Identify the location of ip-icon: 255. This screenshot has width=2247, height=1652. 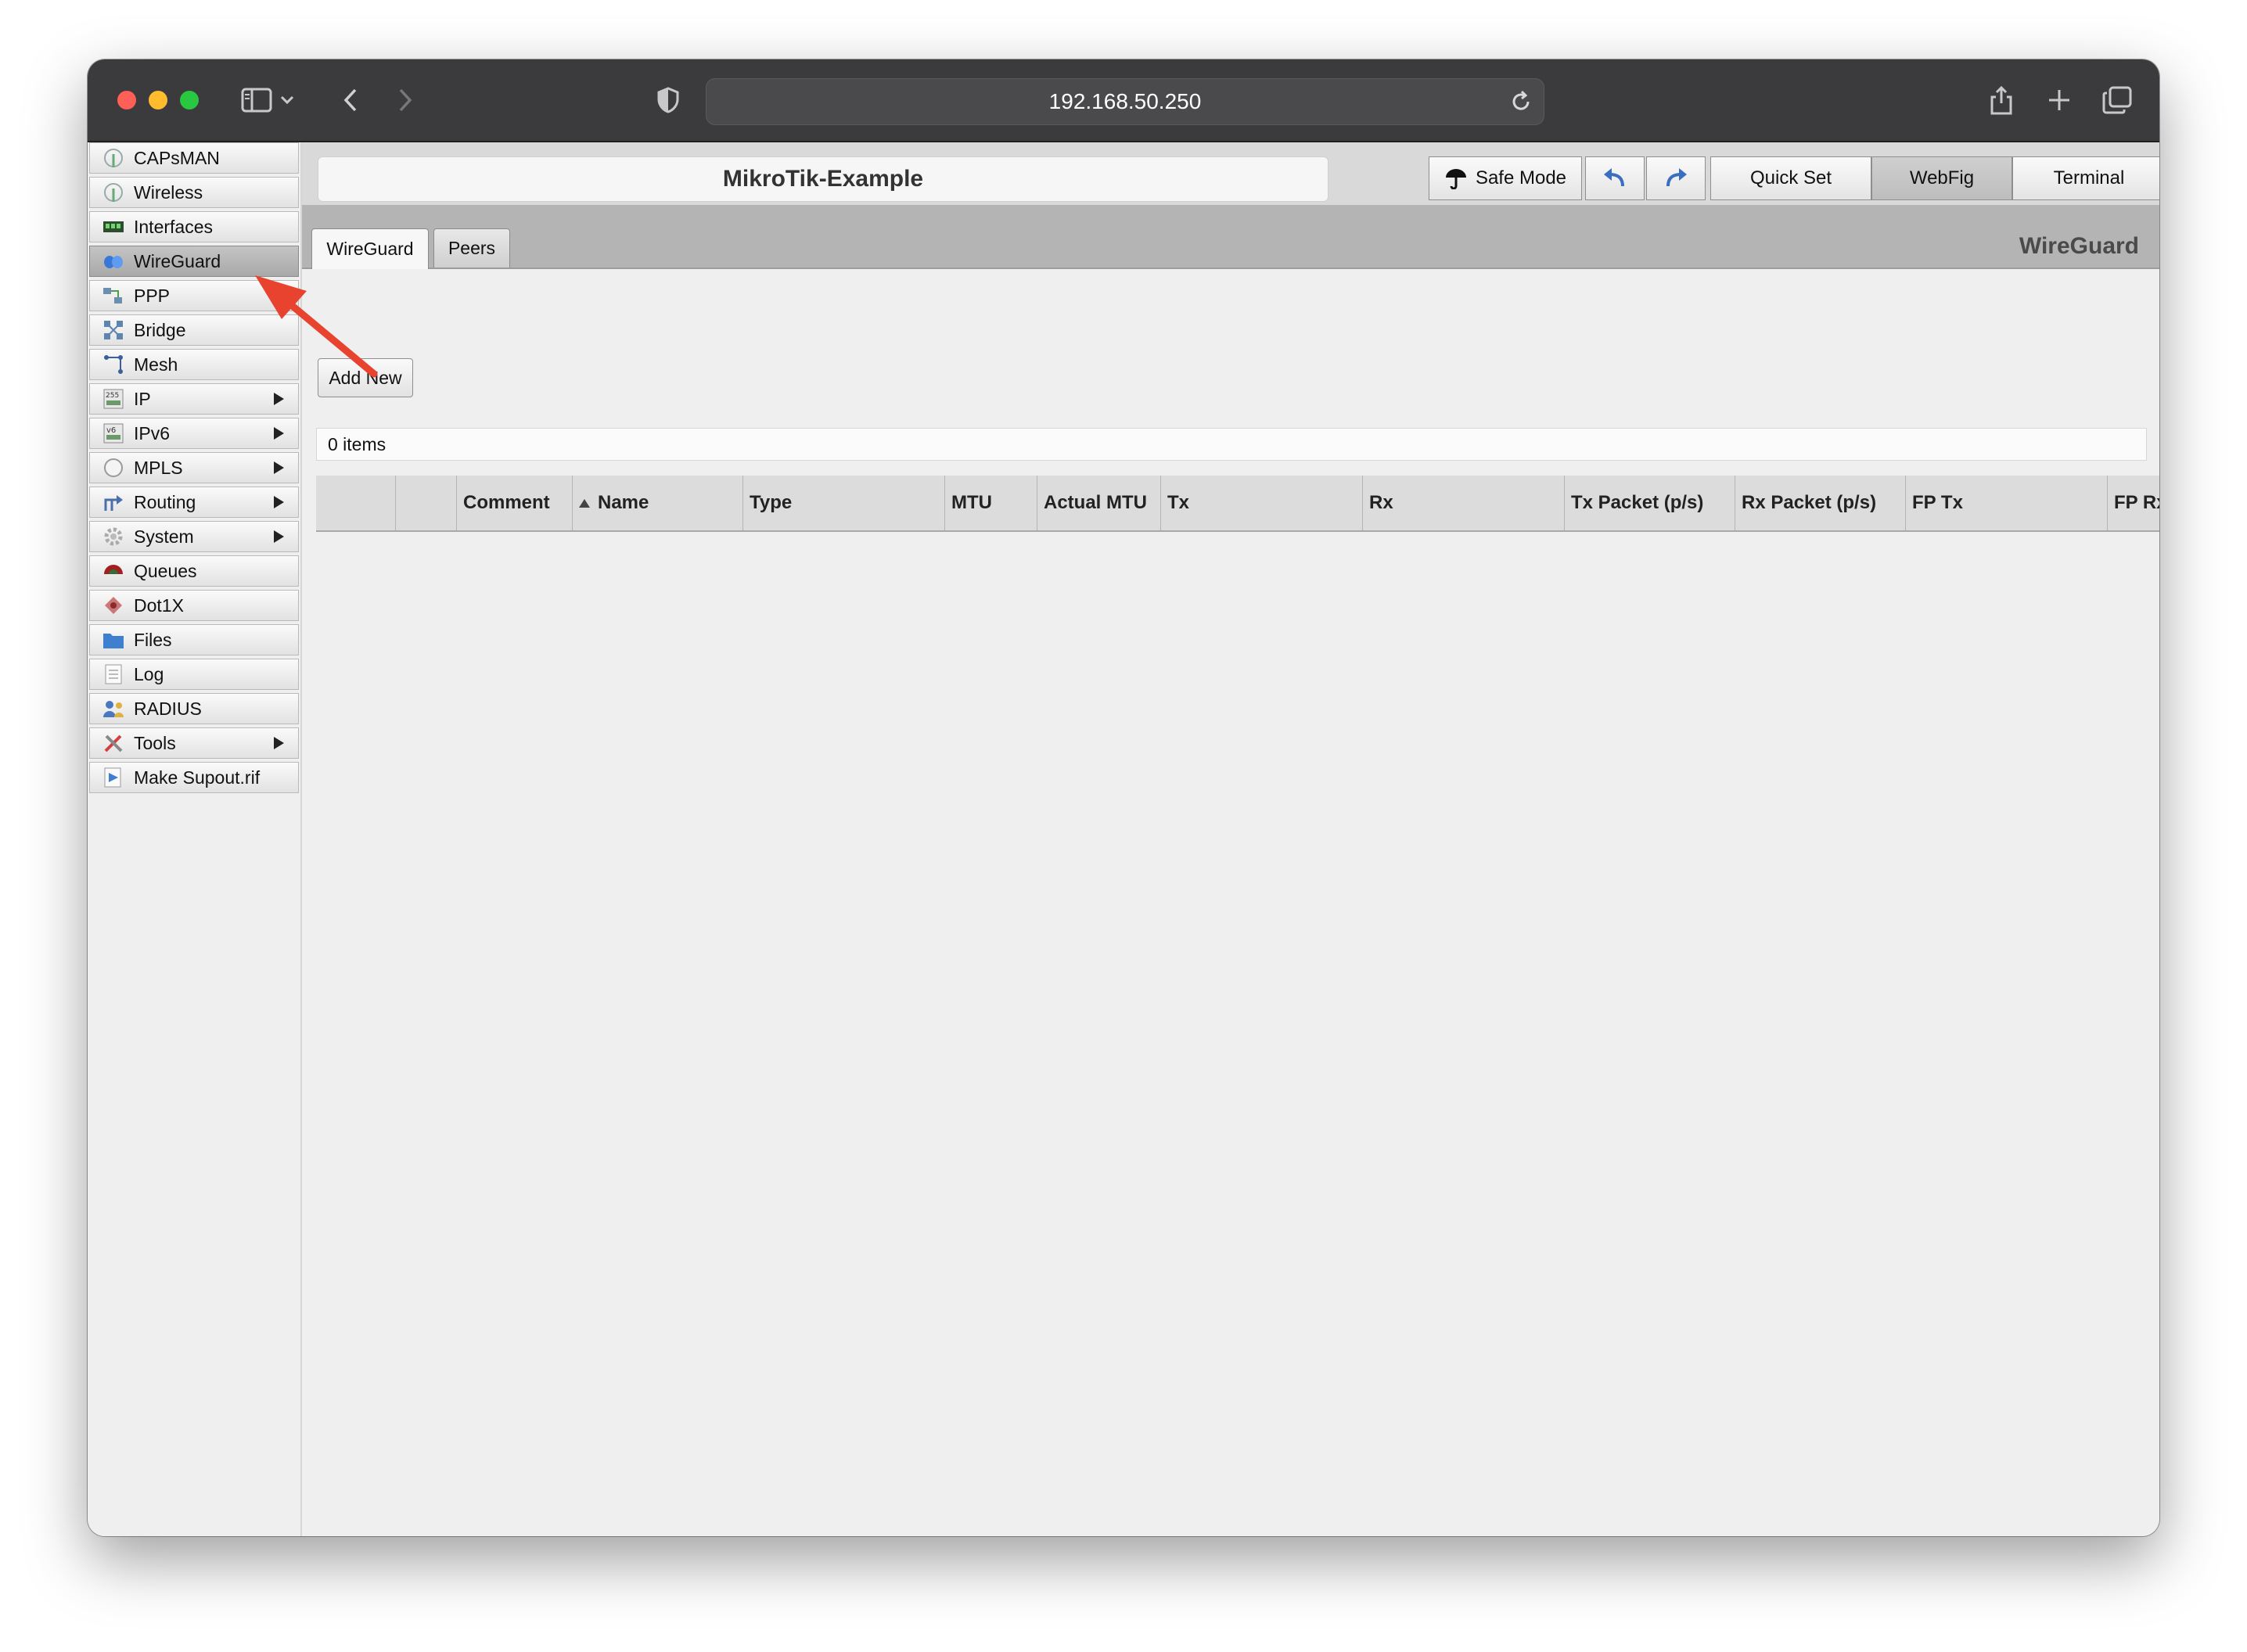
(113, 399).